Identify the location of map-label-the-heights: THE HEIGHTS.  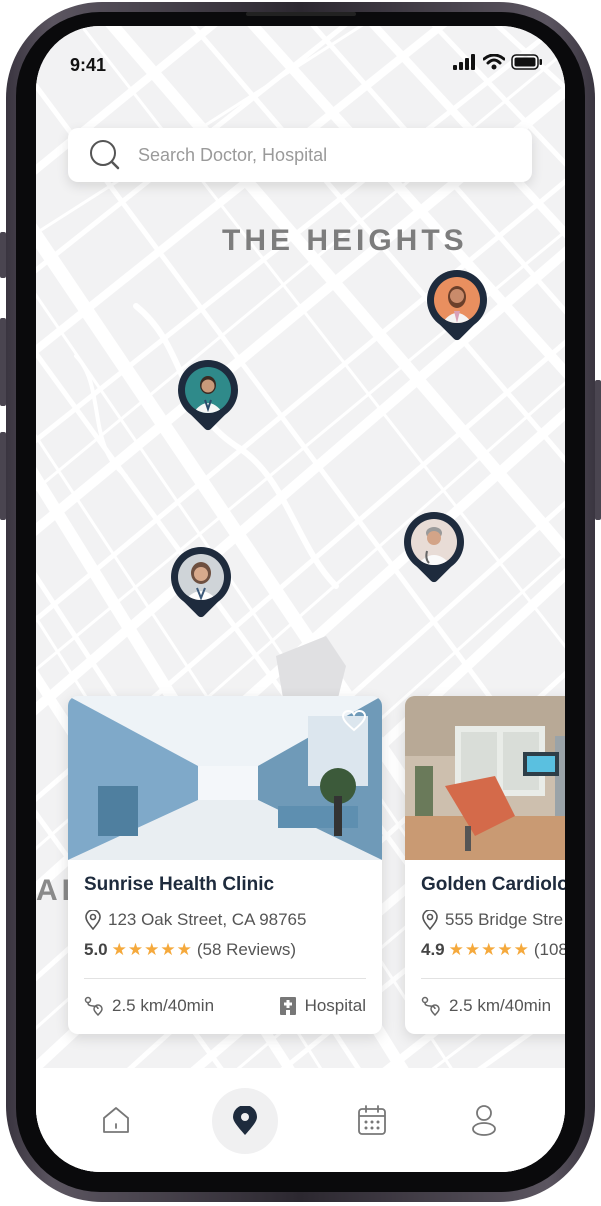
(345, 240).